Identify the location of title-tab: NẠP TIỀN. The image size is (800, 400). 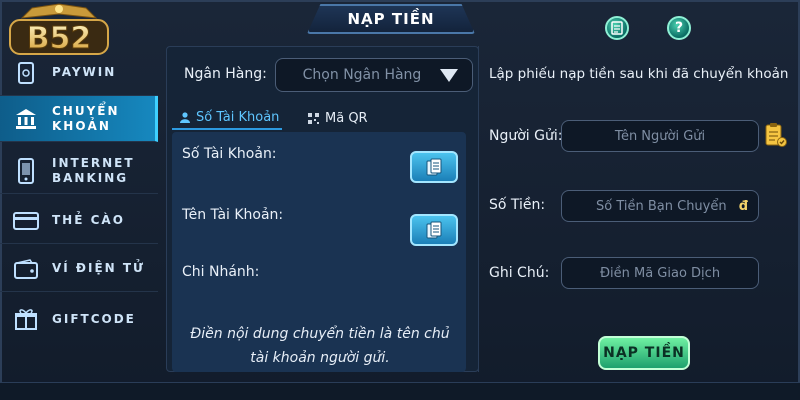
(391, 19).